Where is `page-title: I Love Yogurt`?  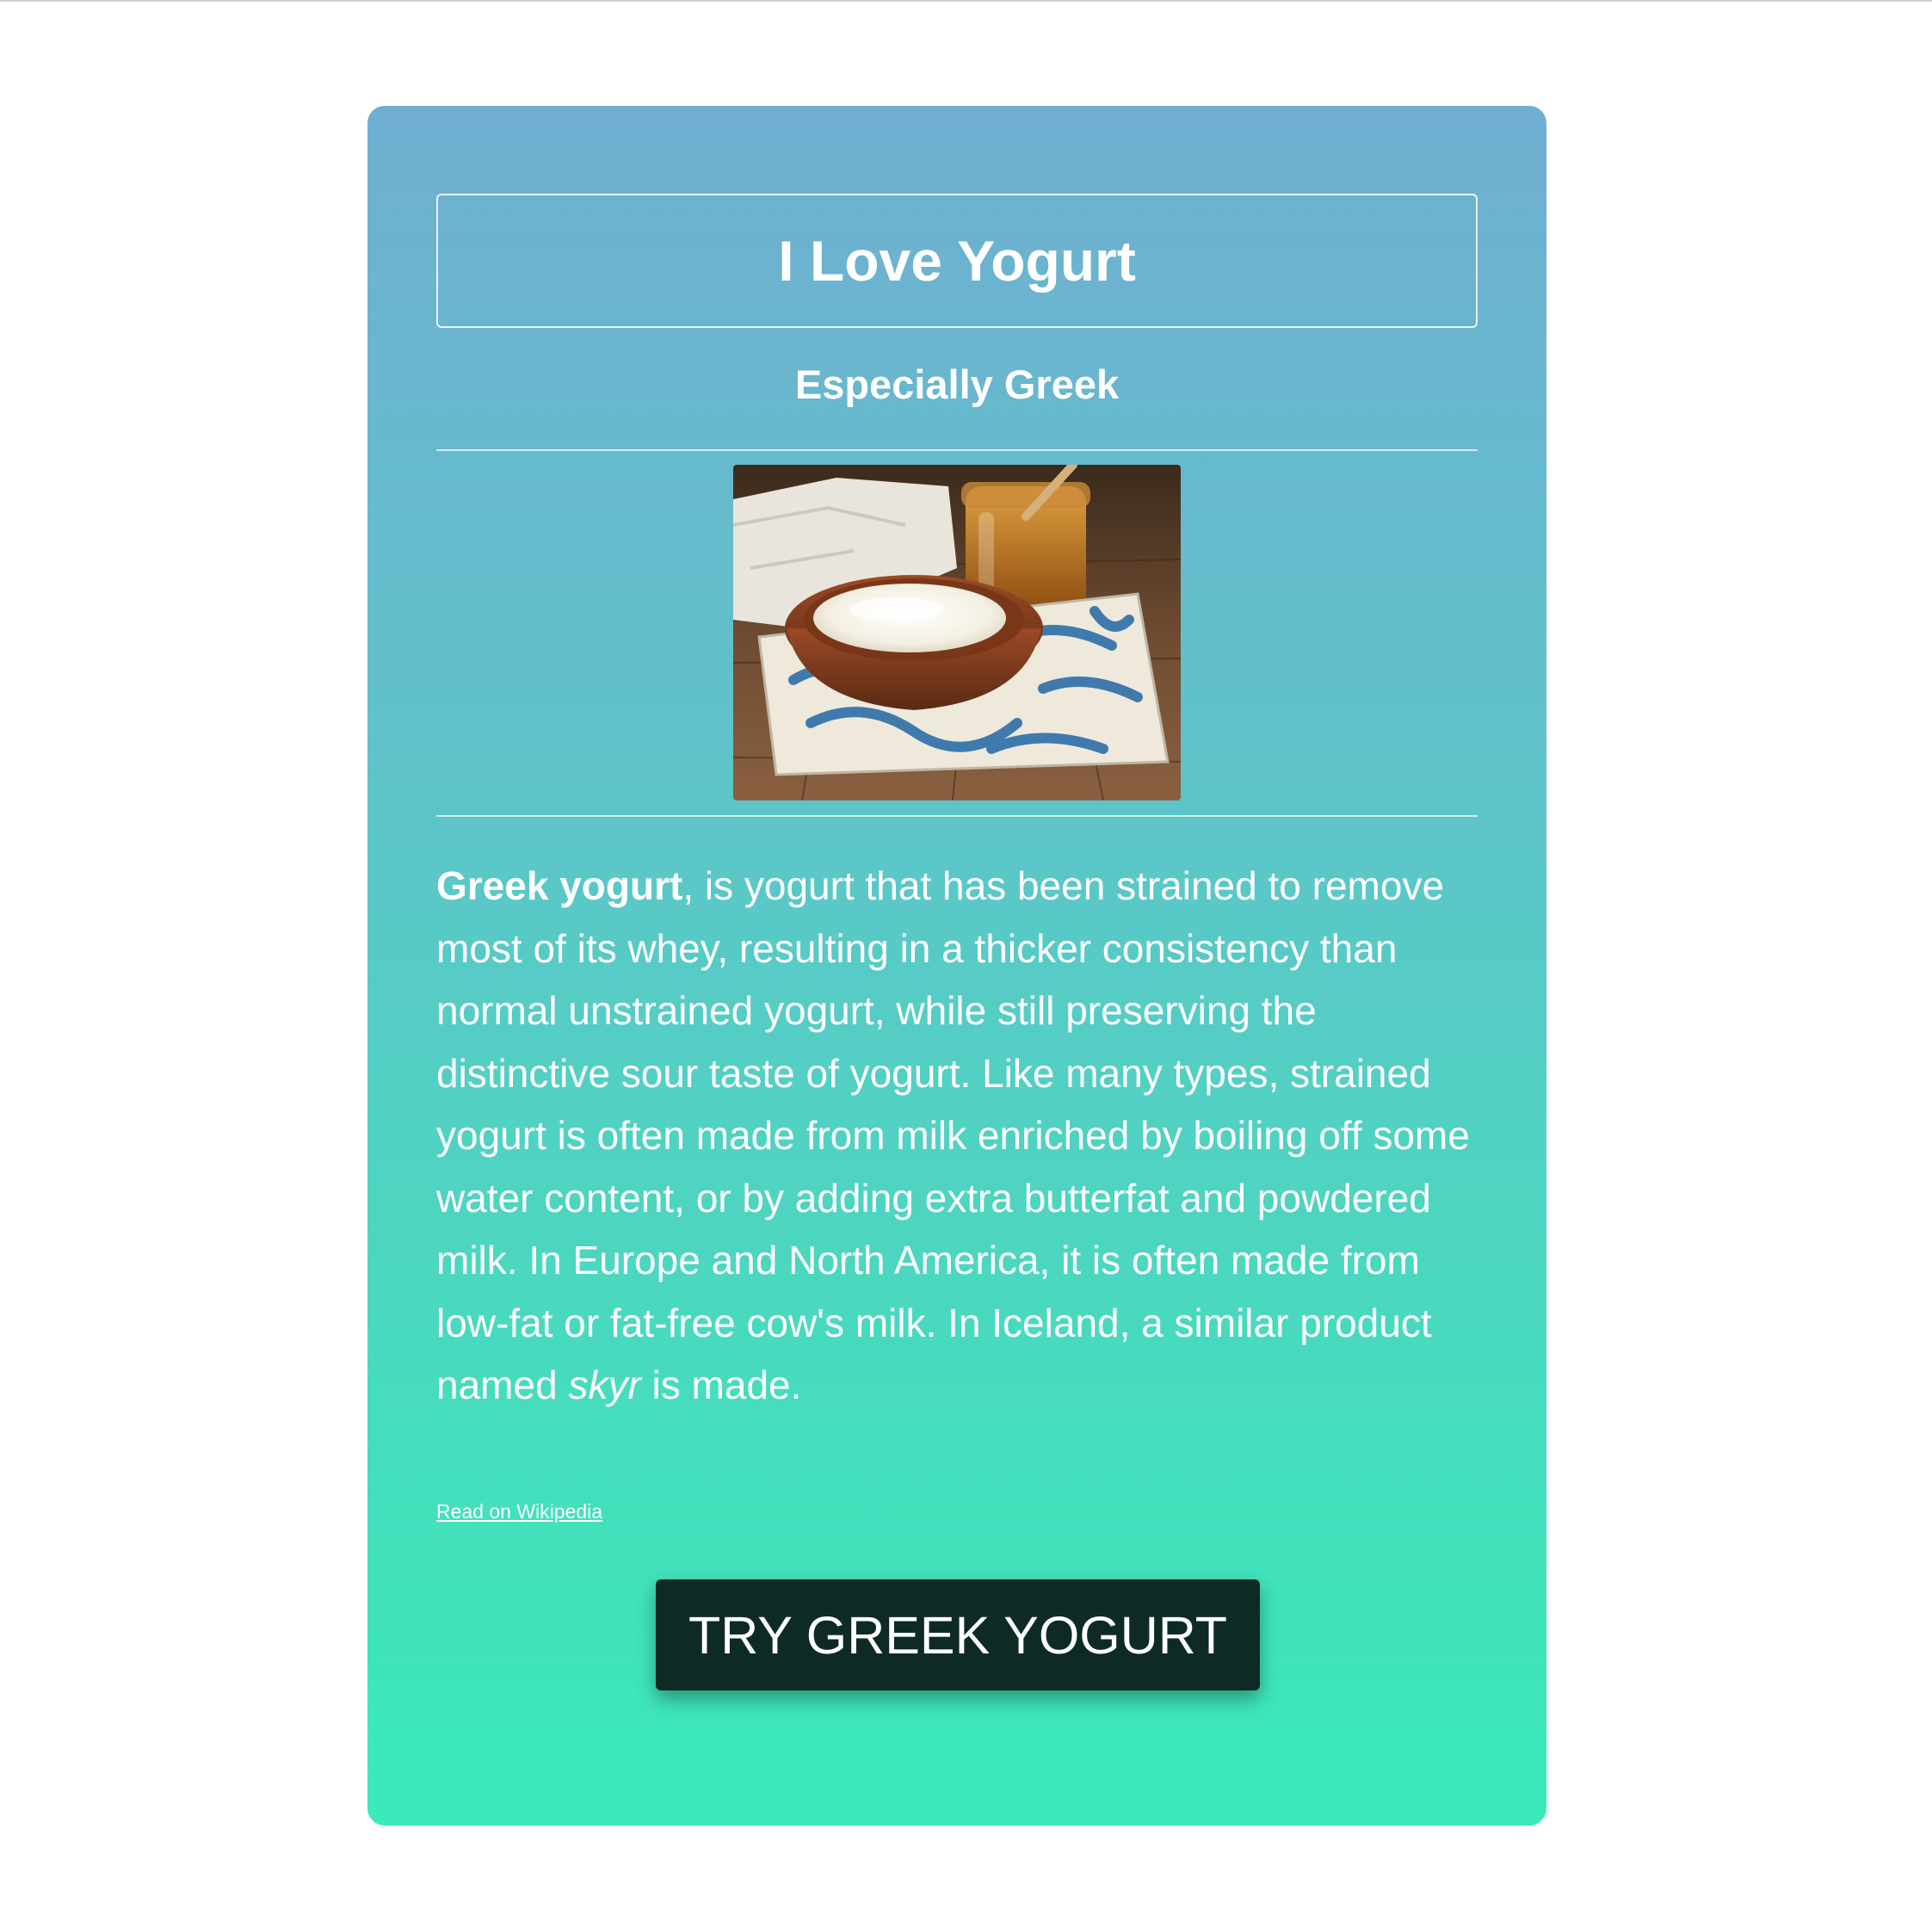 page-title: I Love Yogurt is located at coordinates (957, 261).